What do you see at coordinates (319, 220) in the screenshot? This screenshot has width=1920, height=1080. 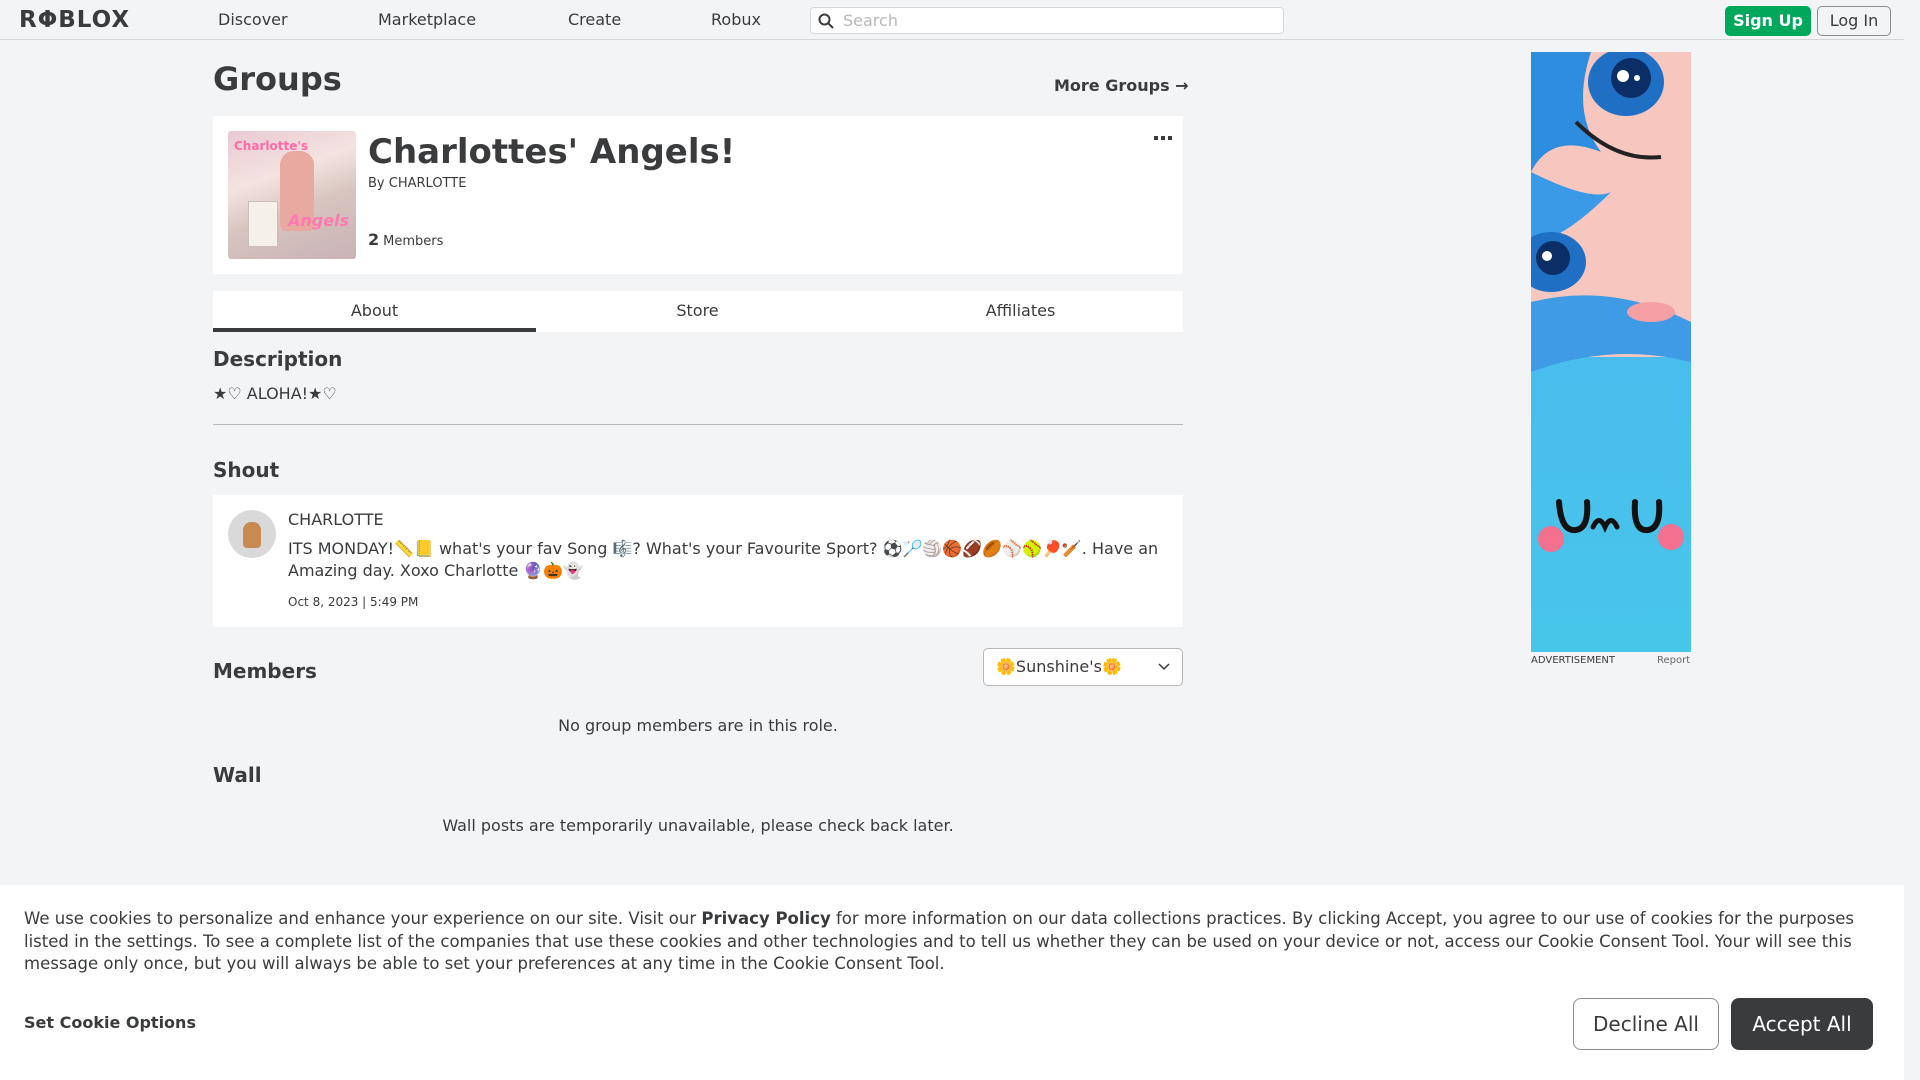 I see `emblem-text-bottom: Angels` at bounding box center [319, 220].